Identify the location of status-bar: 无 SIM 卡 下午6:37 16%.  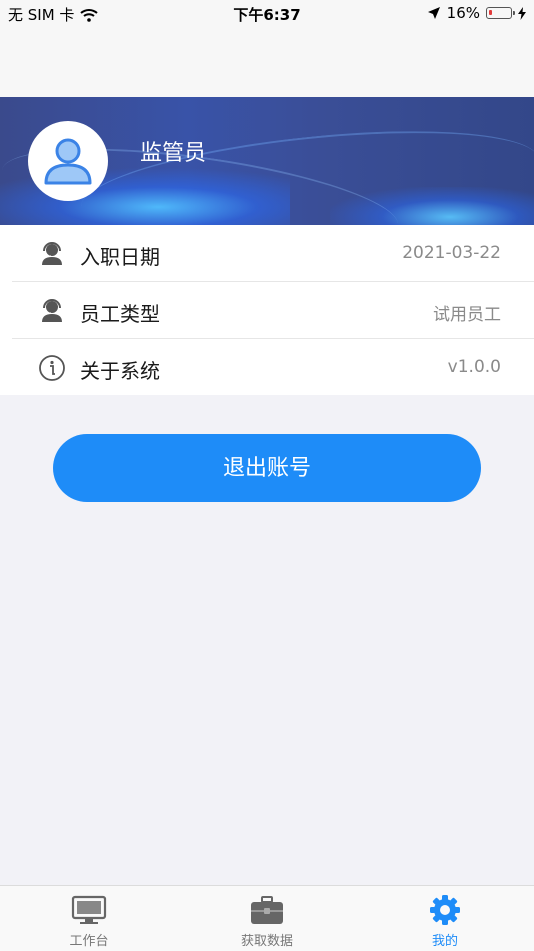
(267, 14).